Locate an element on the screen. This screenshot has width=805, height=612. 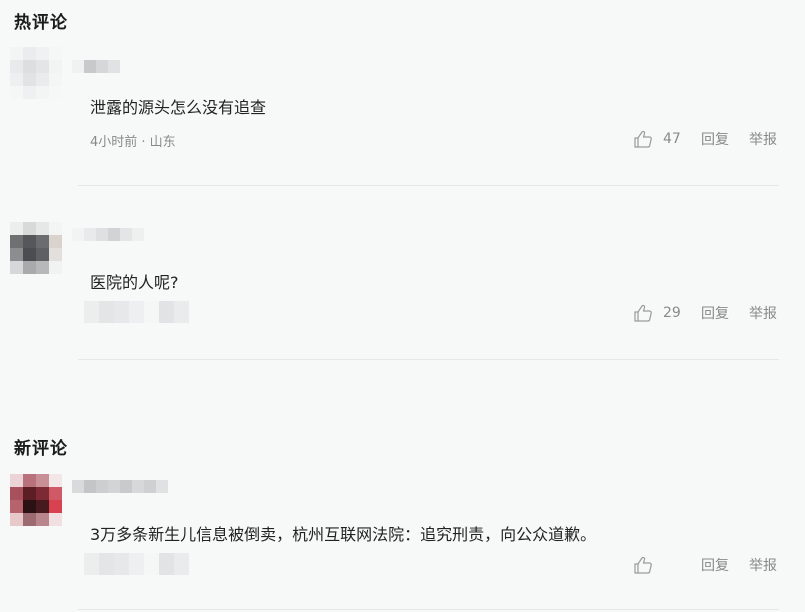
comment-actions: 回复 举报 is located at coordinates (705, 565).